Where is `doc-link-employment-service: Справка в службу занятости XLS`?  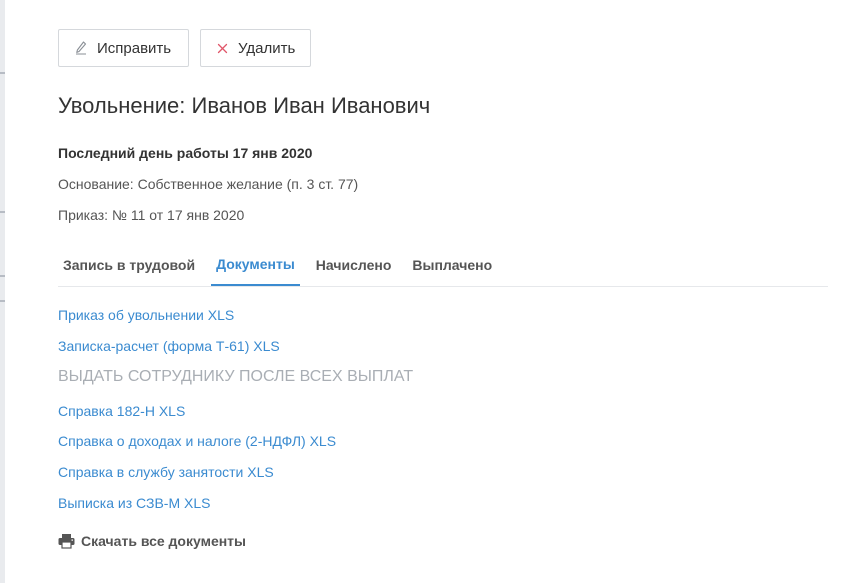 doc-link-employment-service: Справка в службу занятости XLS is located at coordinates (166, 472).